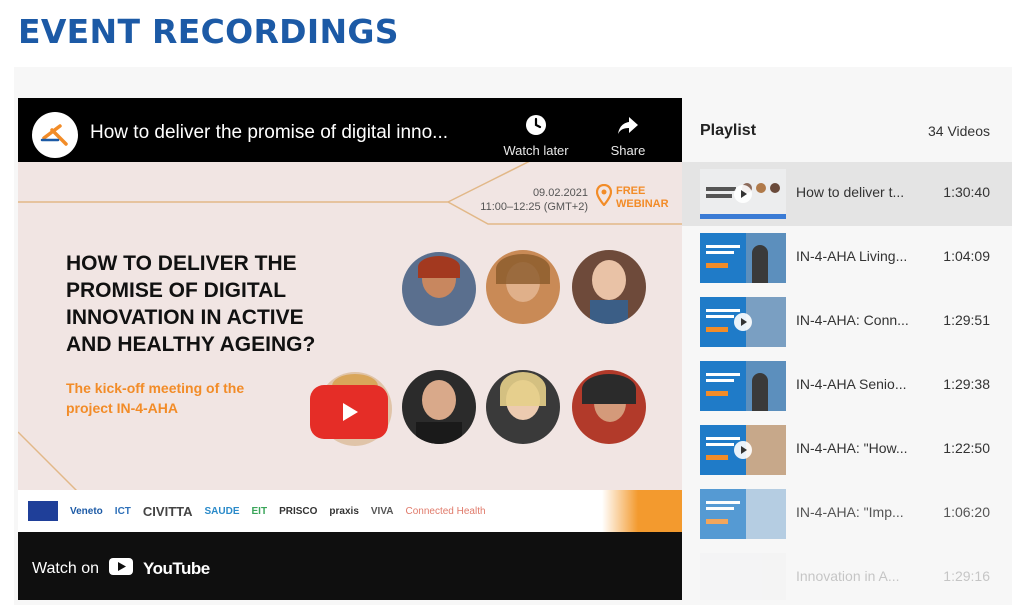 The image size is (1014, 611). Describe the element at coordinates (86, 511) in the screenshot. I see `partner-logo: Veneto` at that location.